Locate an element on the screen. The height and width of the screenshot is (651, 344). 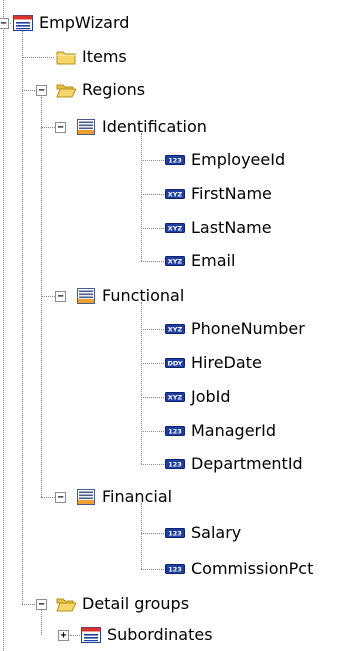
tree-node-departmentid: 123 DepartmentId is located at coordinates (234, 464).